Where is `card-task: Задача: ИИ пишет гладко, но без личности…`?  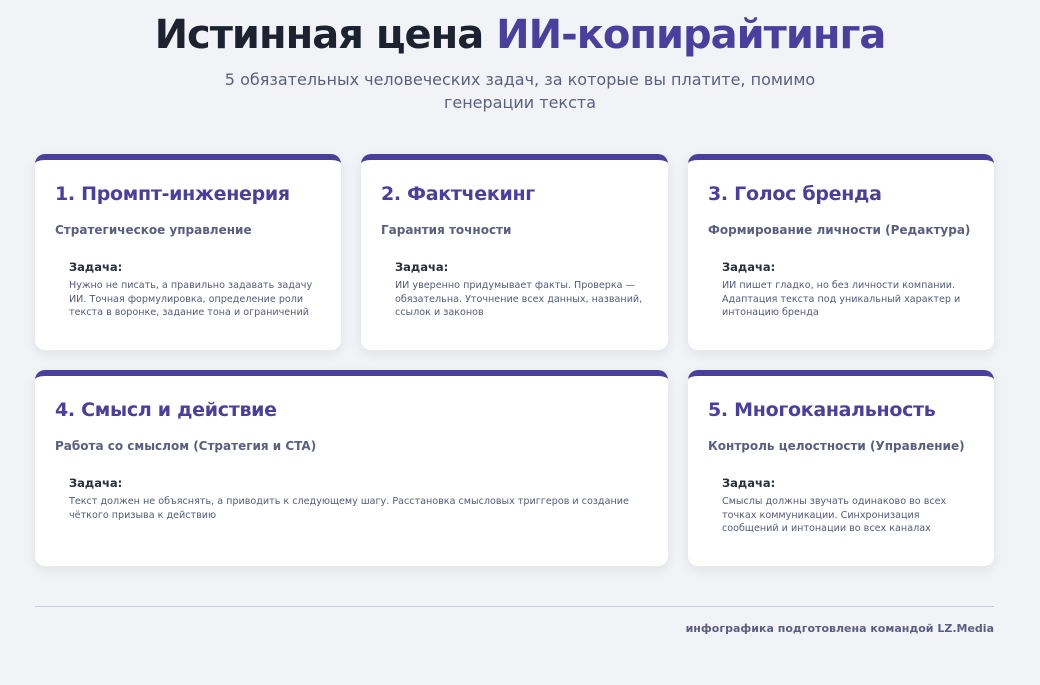
card-task: Задача: ИИ пишет гладко, но без личности… is located at coordinates (848, 290).